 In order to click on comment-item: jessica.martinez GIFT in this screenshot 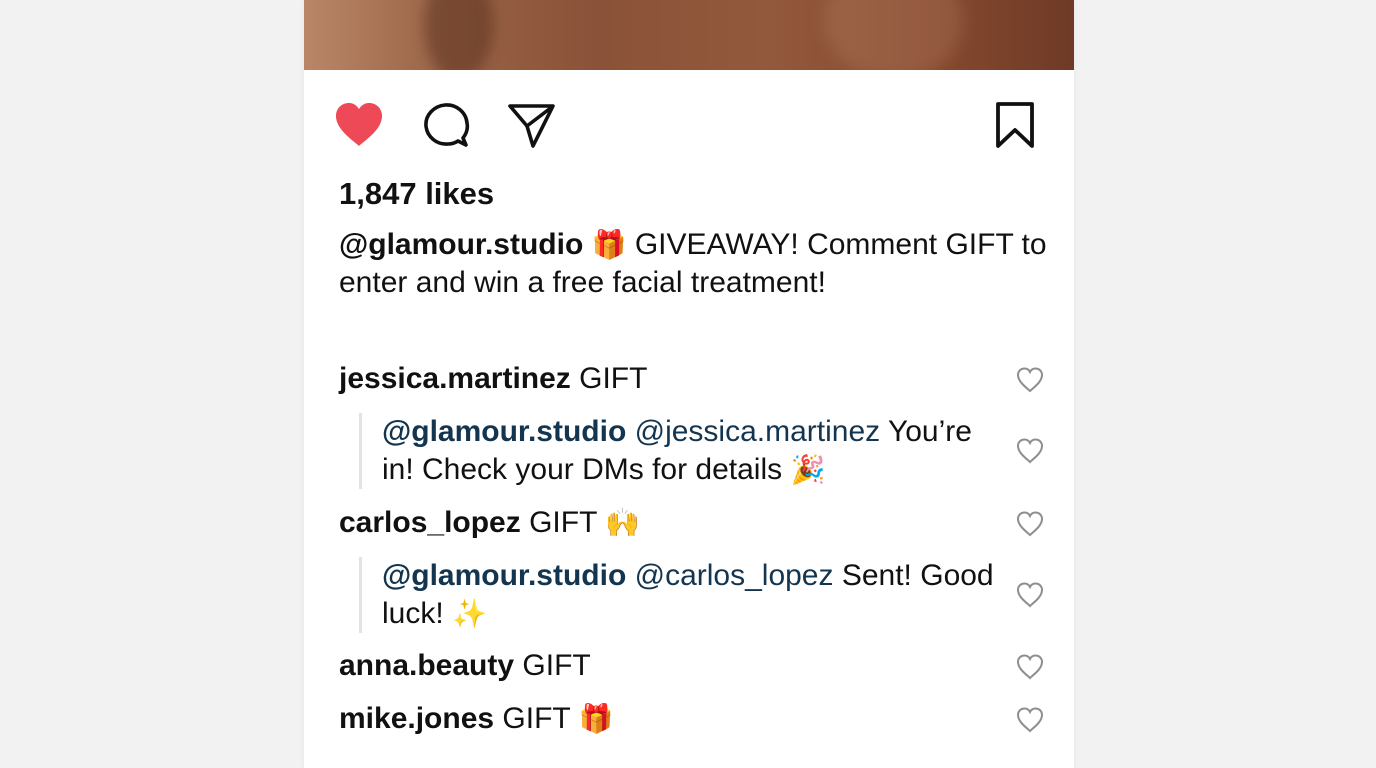, I will do `click(669, 379)`.